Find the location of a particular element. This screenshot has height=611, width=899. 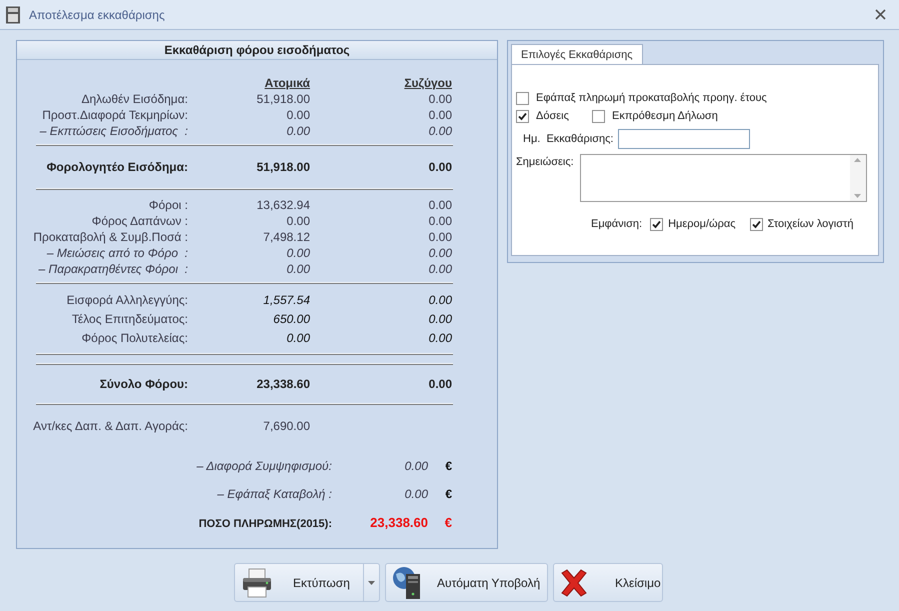

checkbox-label: Εκπρόθεσμη Δήλωση is located at coordinates (665, 116).